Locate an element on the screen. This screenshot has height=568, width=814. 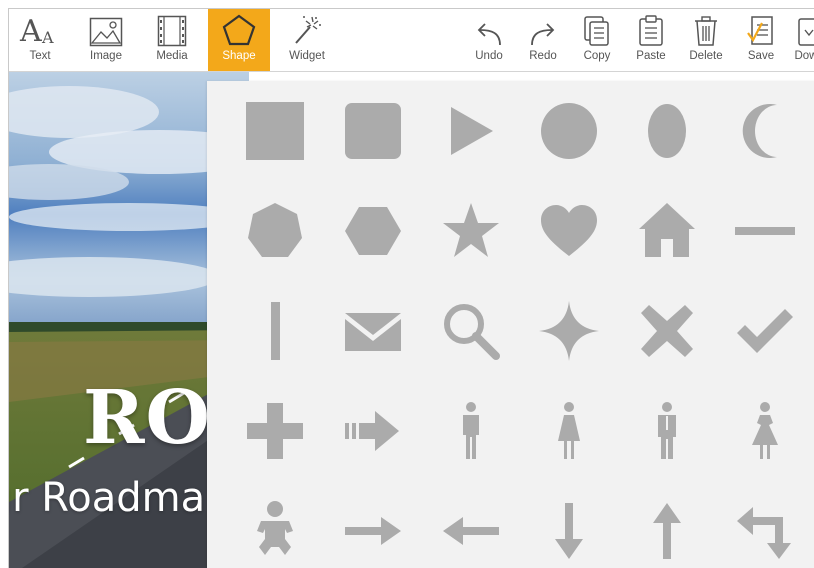
star-icon is located at coordinates (471, 230).